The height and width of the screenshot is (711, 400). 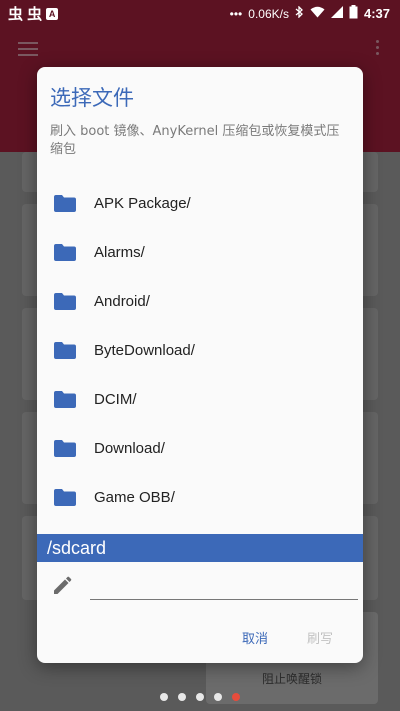 I want to click on flash-button: 刷写, so click(x=320, y=637).